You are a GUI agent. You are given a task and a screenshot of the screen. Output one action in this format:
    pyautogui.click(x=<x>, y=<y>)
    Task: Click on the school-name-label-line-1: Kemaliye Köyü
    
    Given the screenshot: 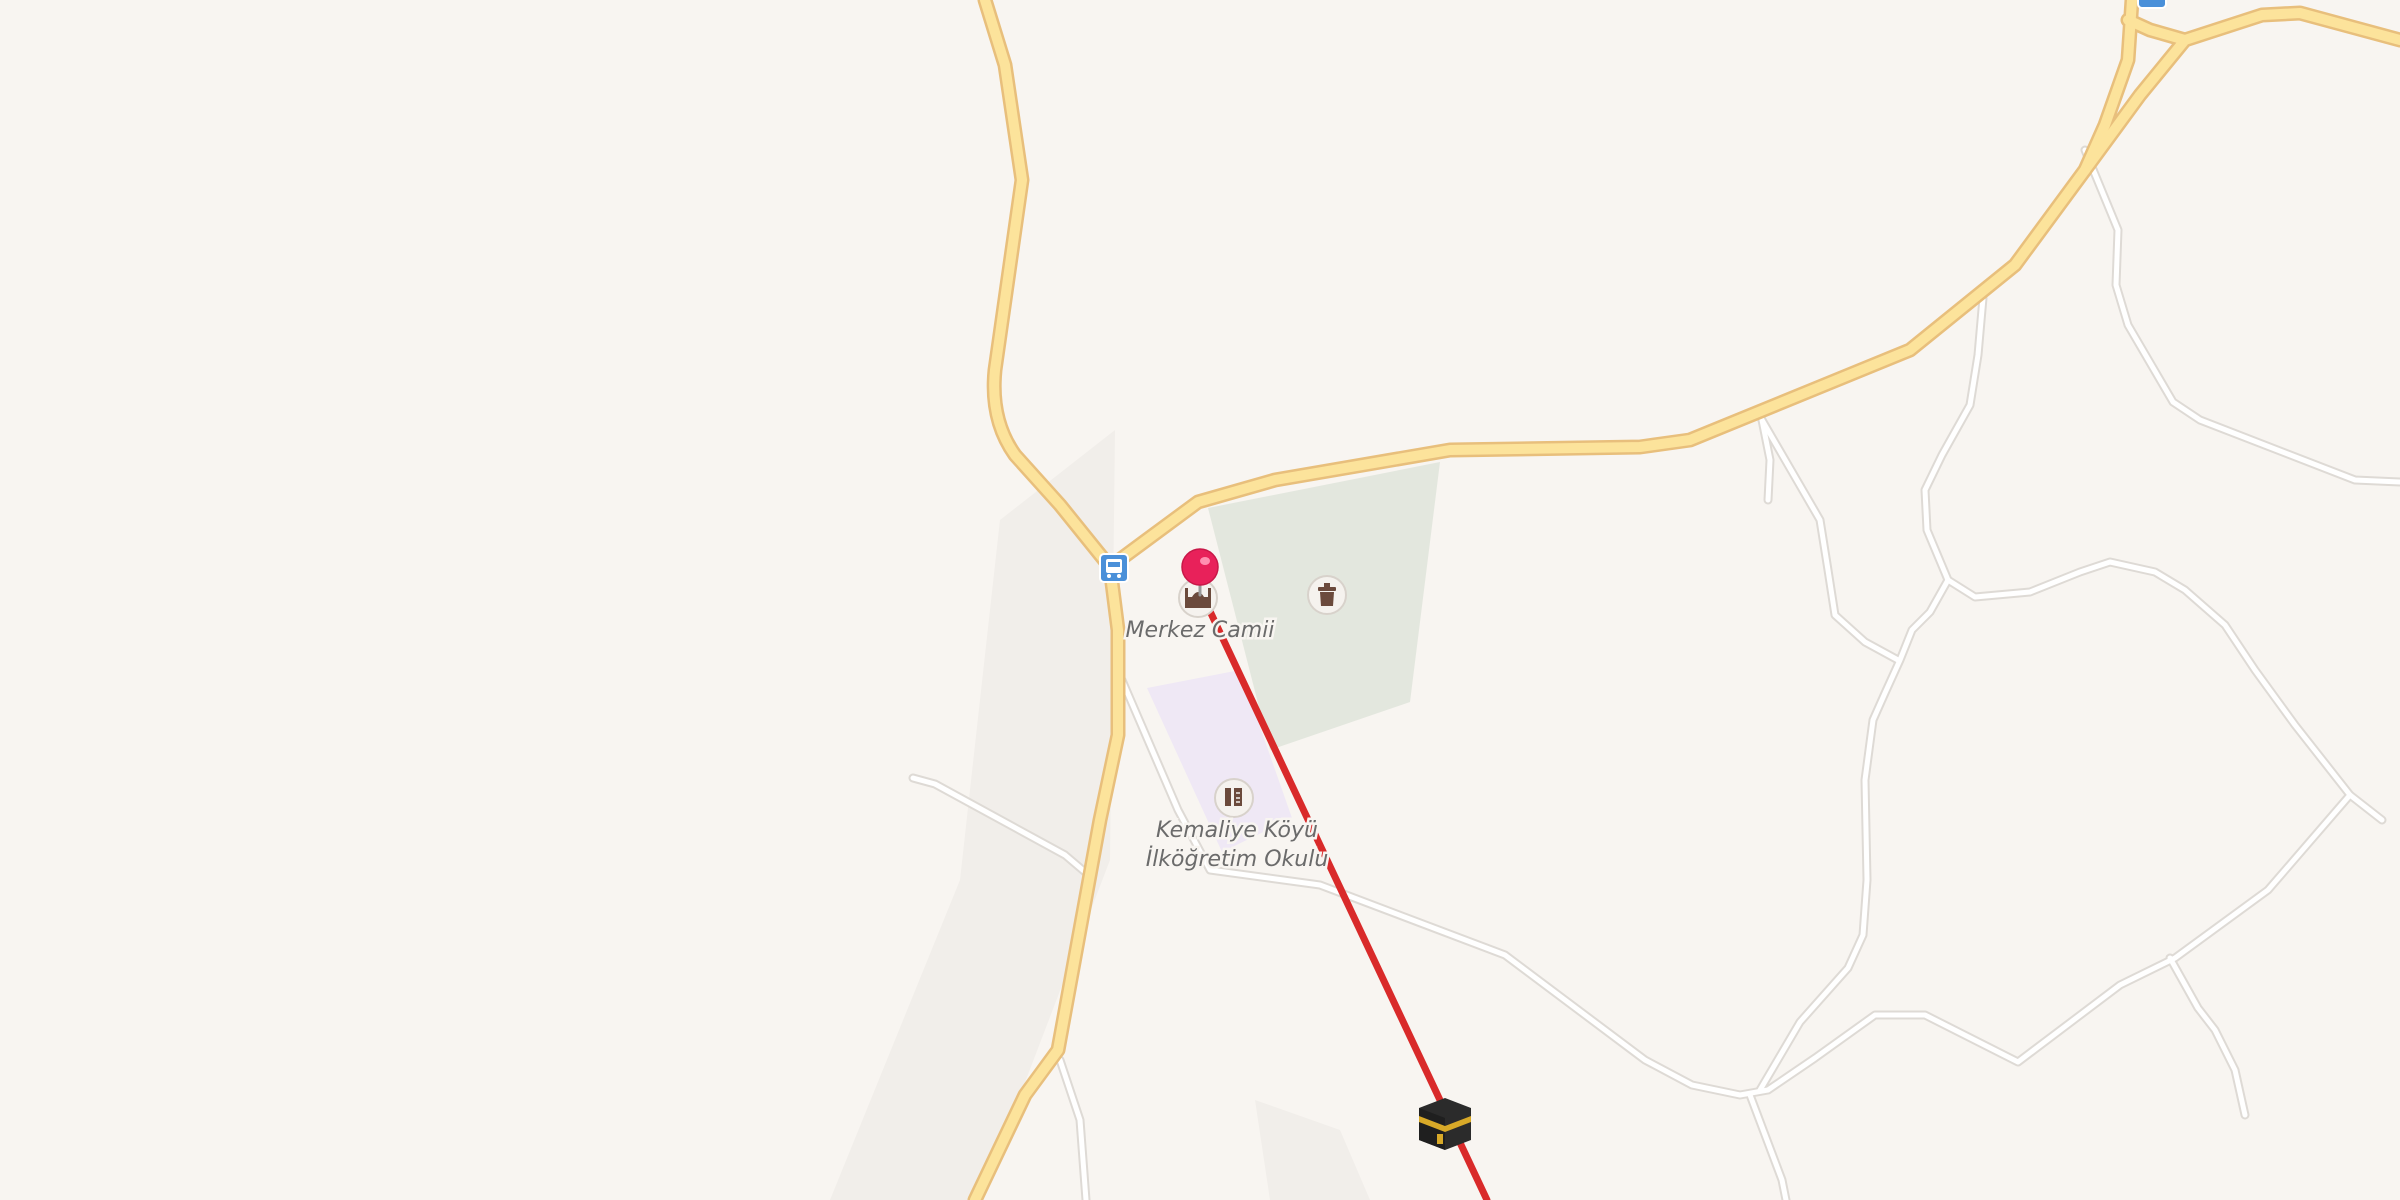 What is the action you would take?
    pyautogui.click(x=1237, y=830)
    